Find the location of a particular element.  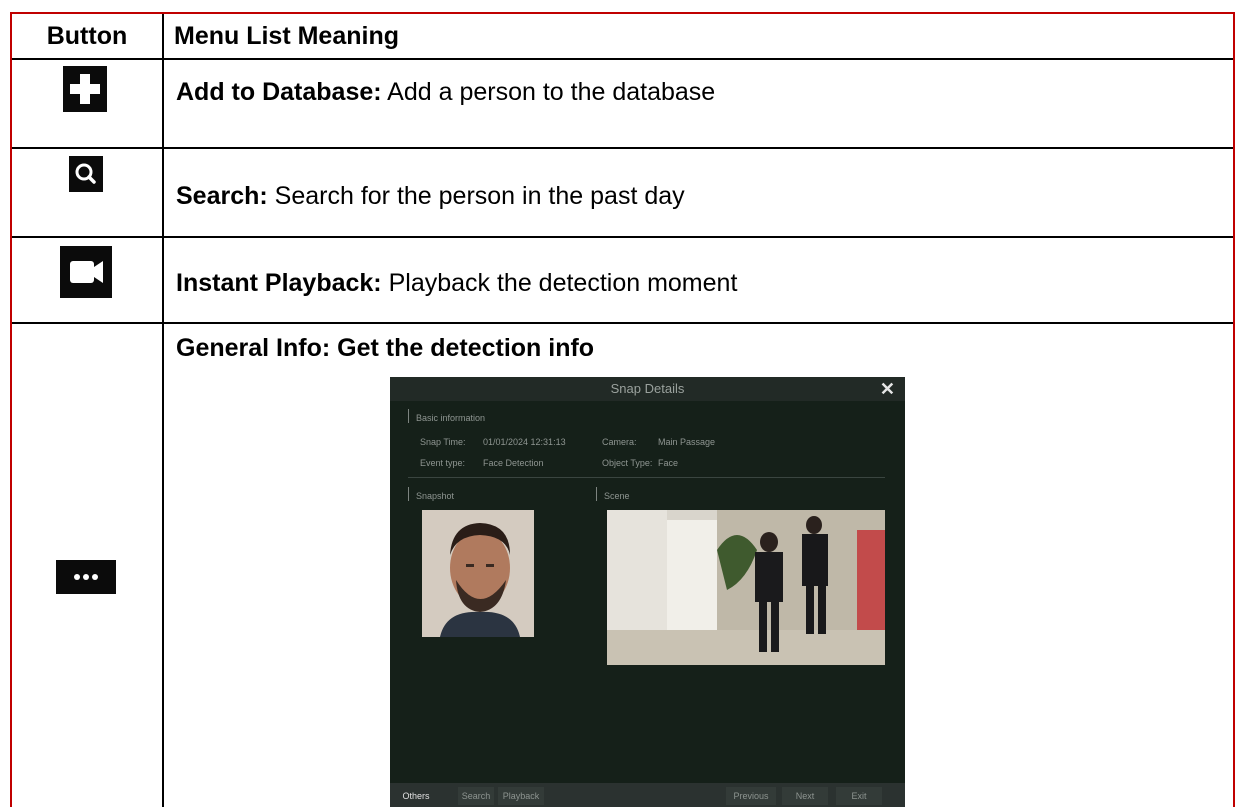

ellipsis-icon is located at coordinates (86, 577).